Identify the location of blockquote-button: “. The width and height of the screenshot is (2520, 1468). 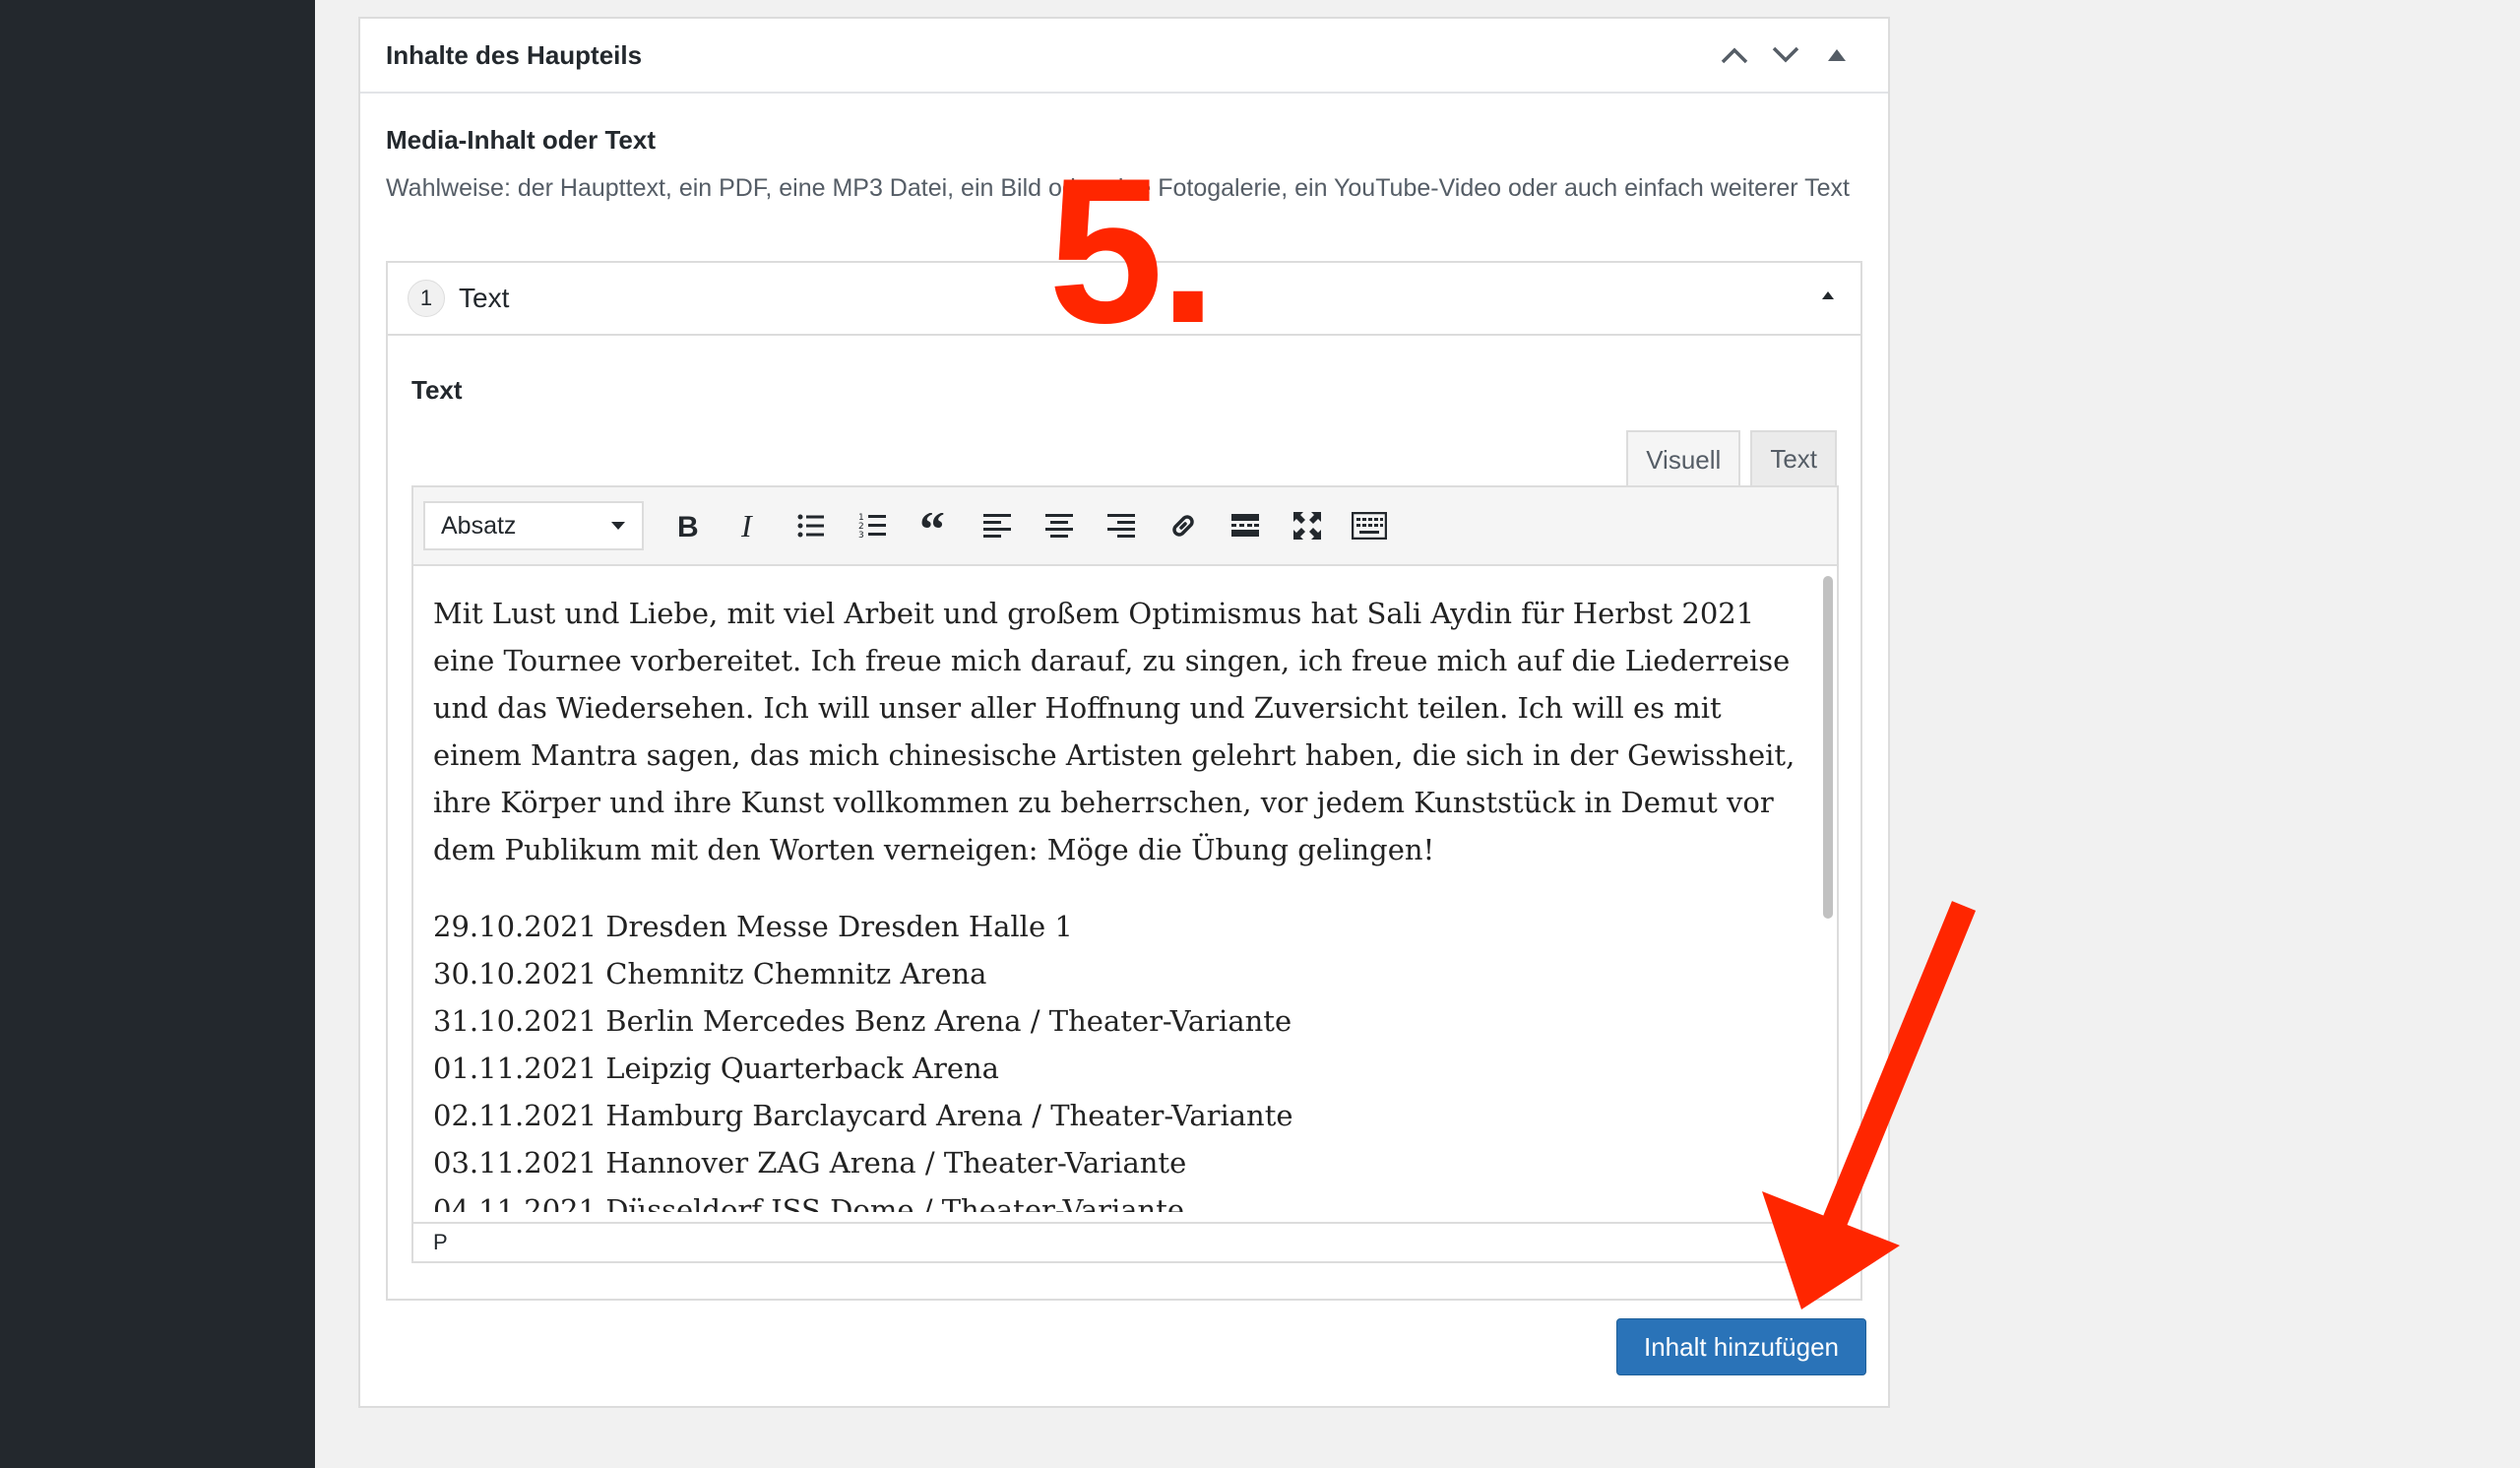
(935, 526).